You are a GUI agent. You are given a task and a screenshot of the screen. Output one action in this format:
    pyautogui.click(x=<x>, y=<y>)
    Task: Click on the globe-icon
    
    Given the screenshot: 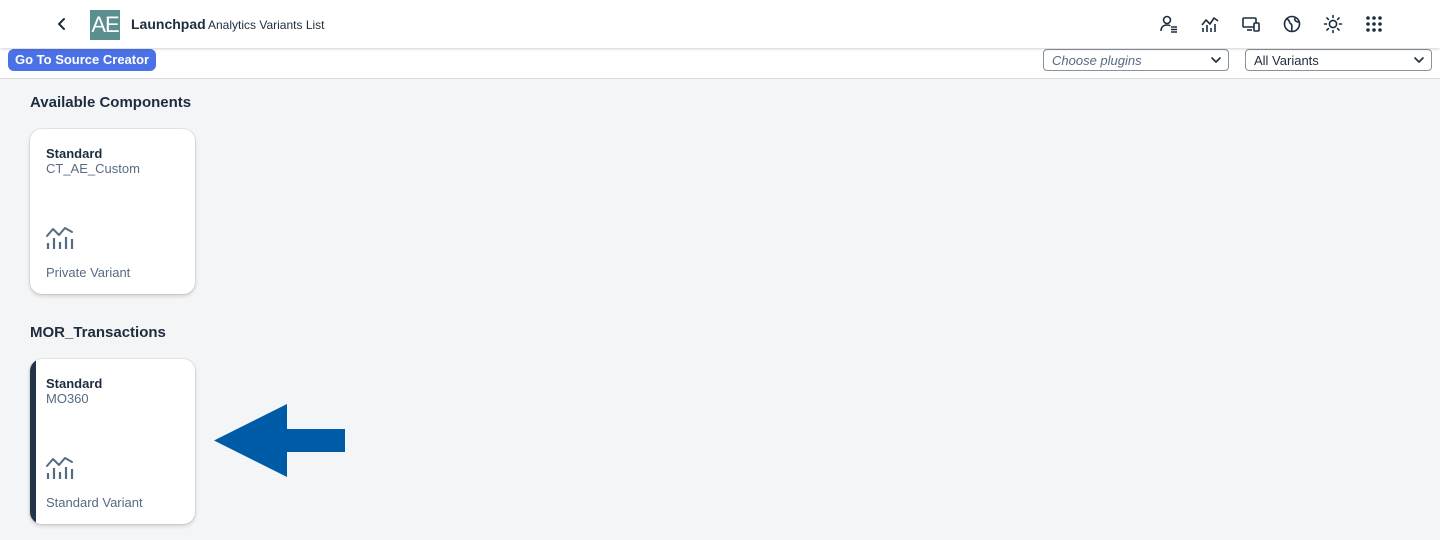 What is the action you would take?
    pyautogui.click(x=1292, y=24)
    